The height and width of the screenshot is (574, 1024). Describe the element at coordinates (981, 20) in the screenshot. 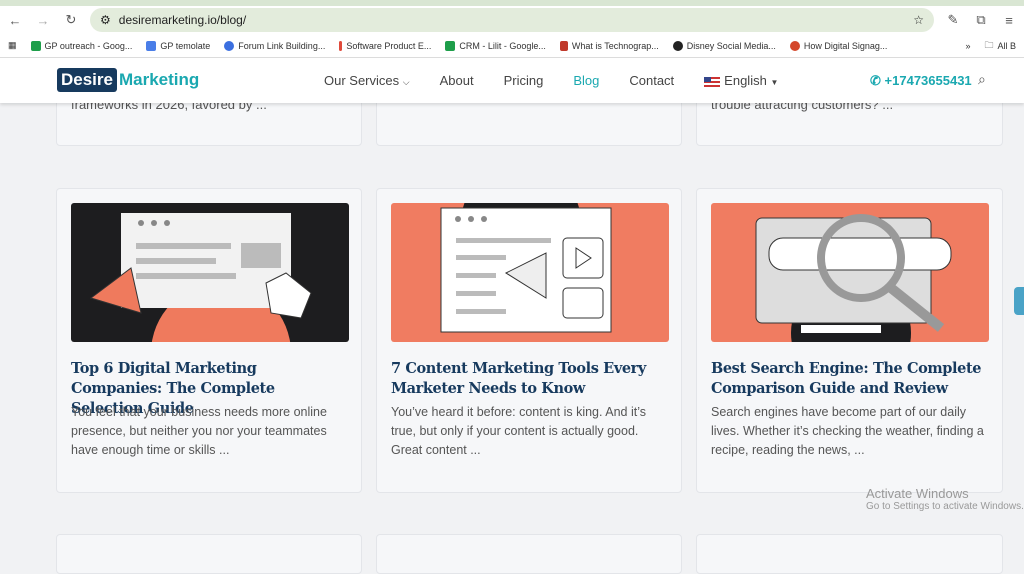

I see `extensions-puzzle-icon: ⧉` at that location.